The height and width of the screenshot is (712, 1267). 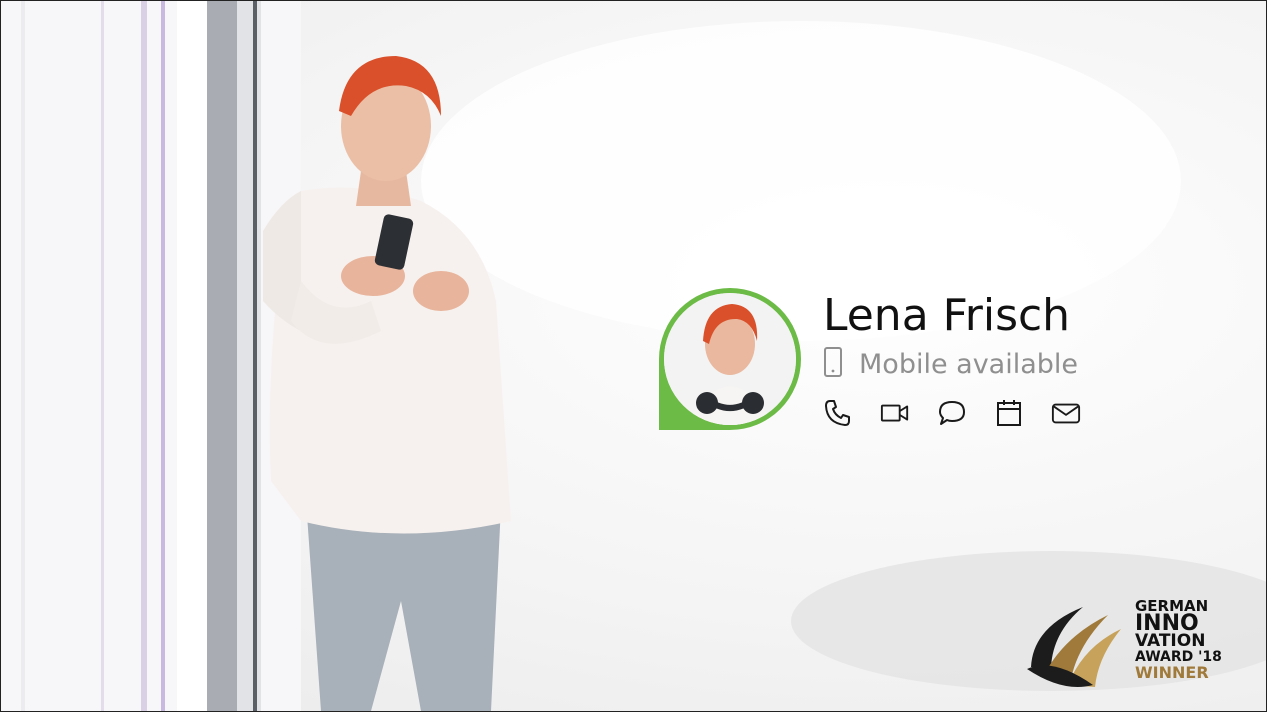 What do you see at coordinates (969, 364) in the screenshot?
I see `status-text: Mobile available` at bounding box center [969, 364].